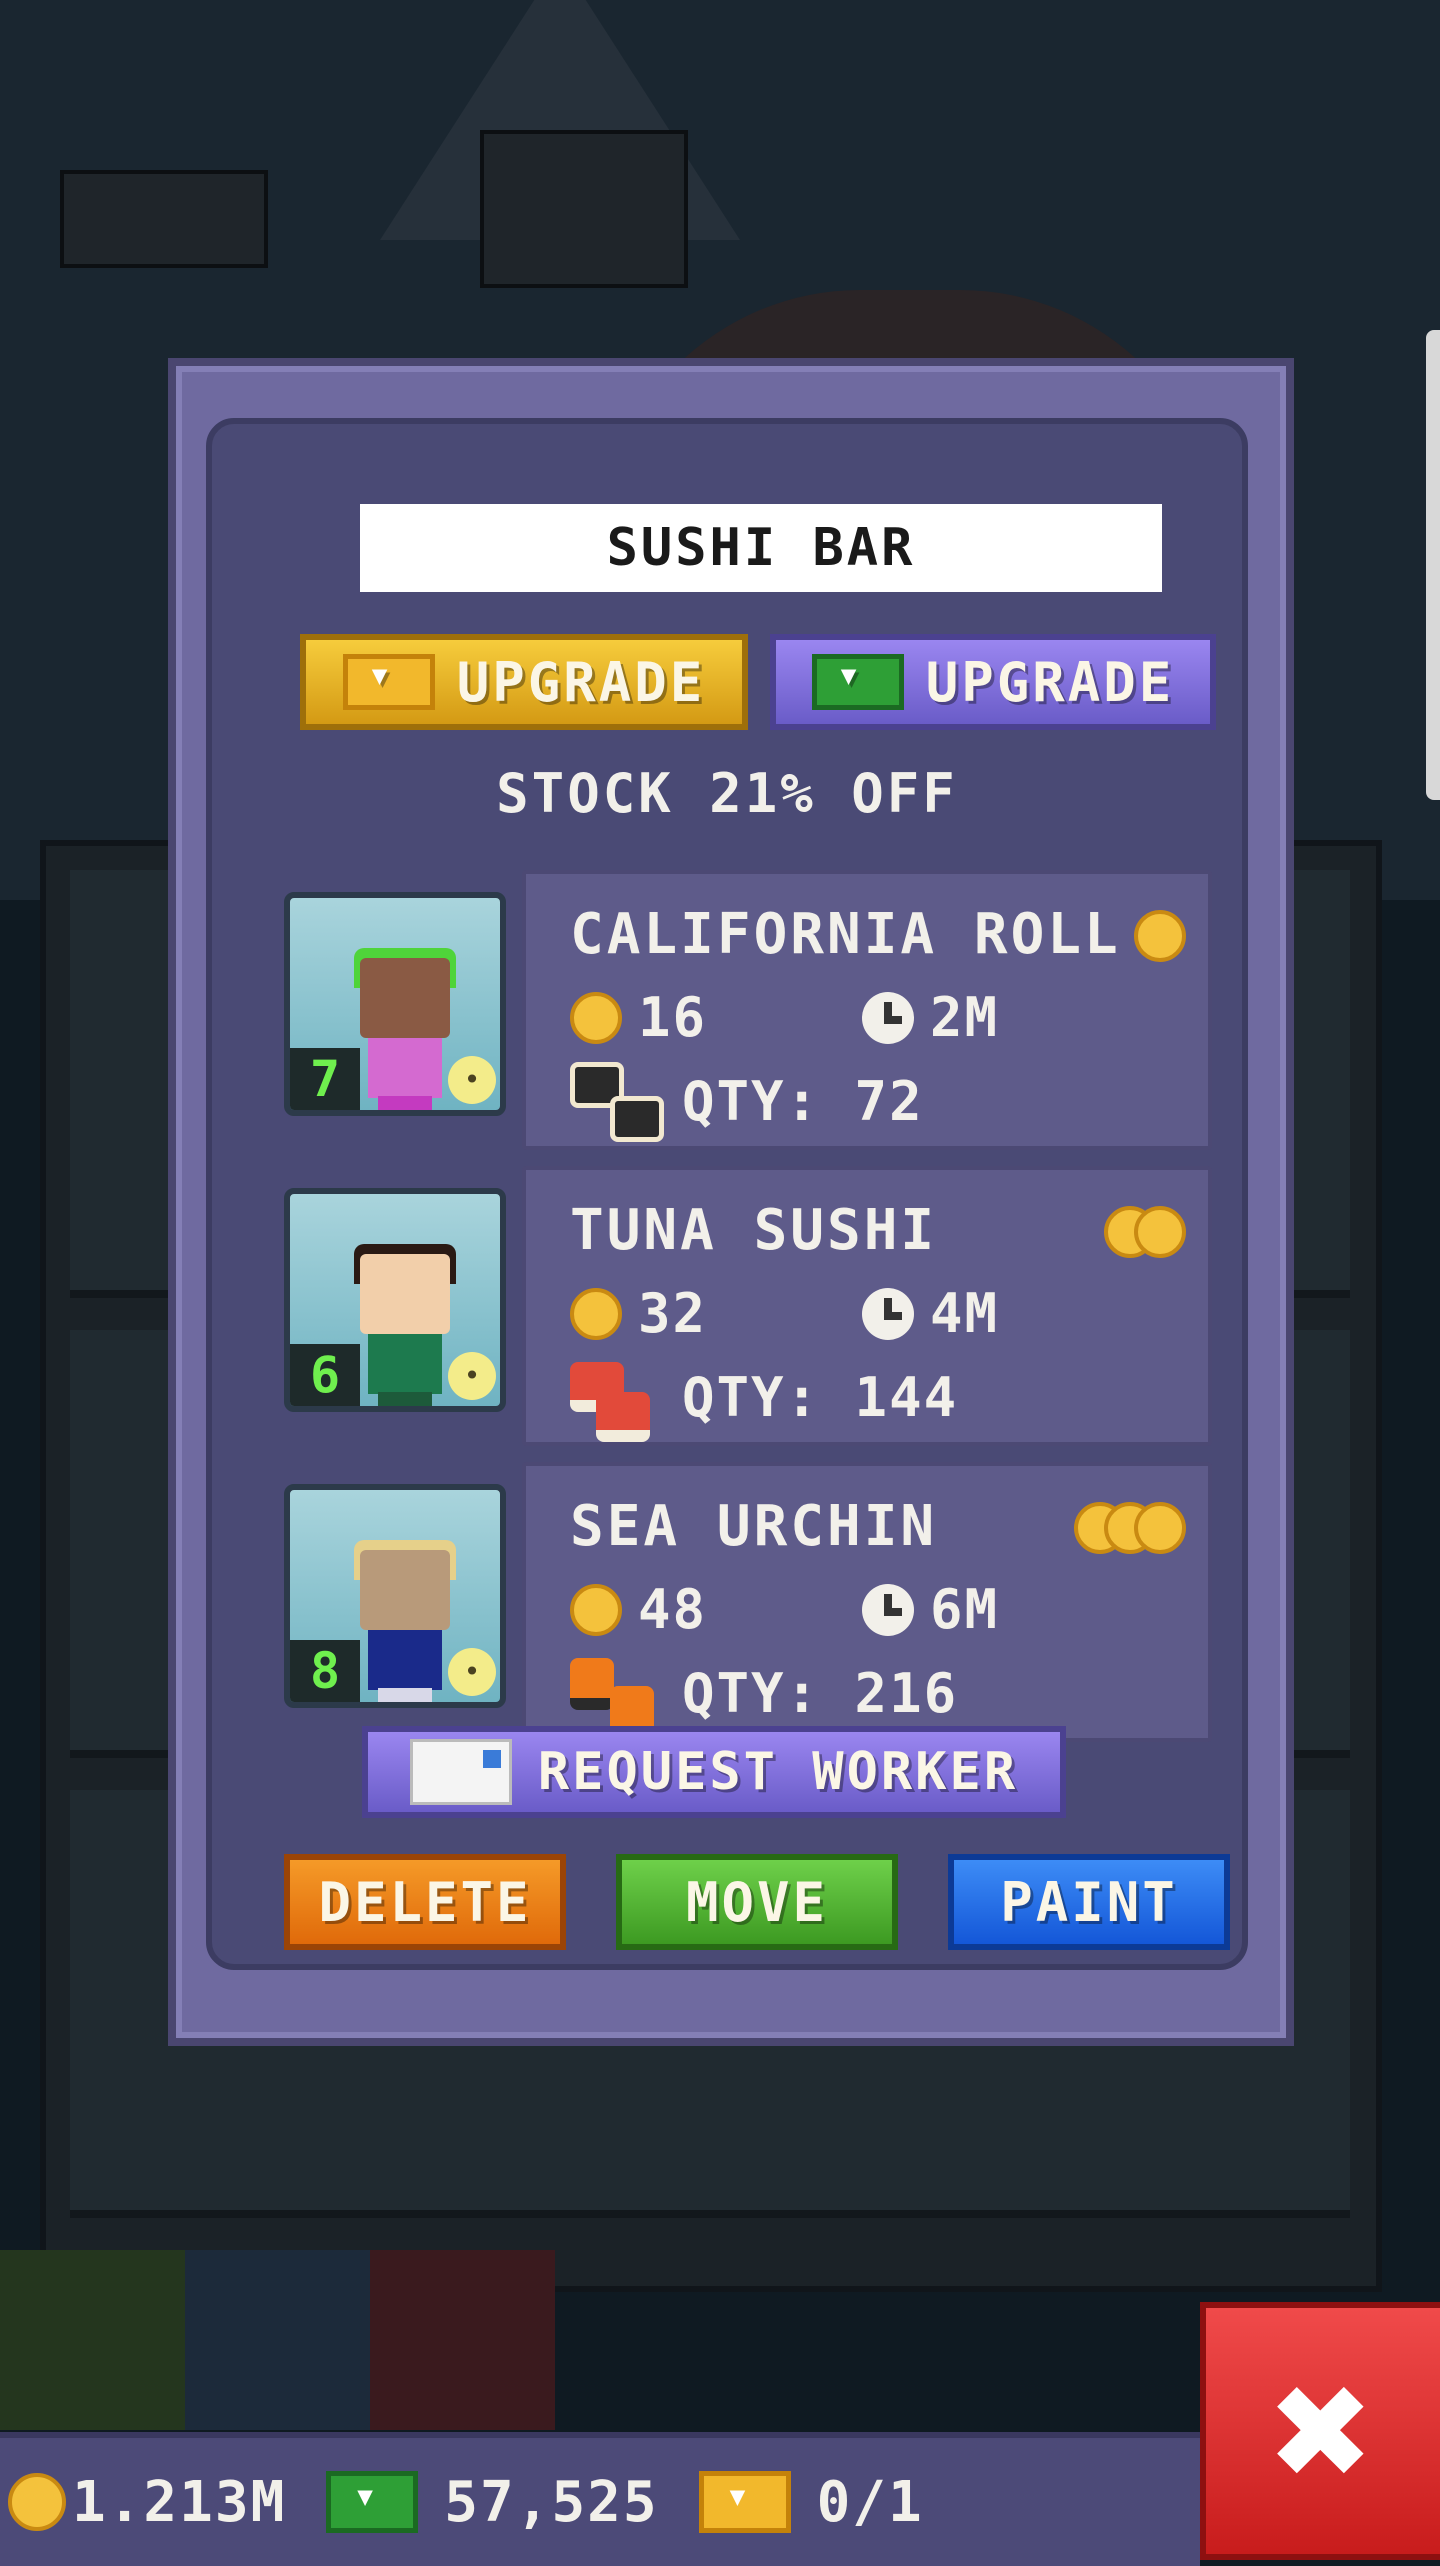 The width and height of the screenshot is (1440, 2566). I want to click on background-side-scroll, so click(1433, 565).